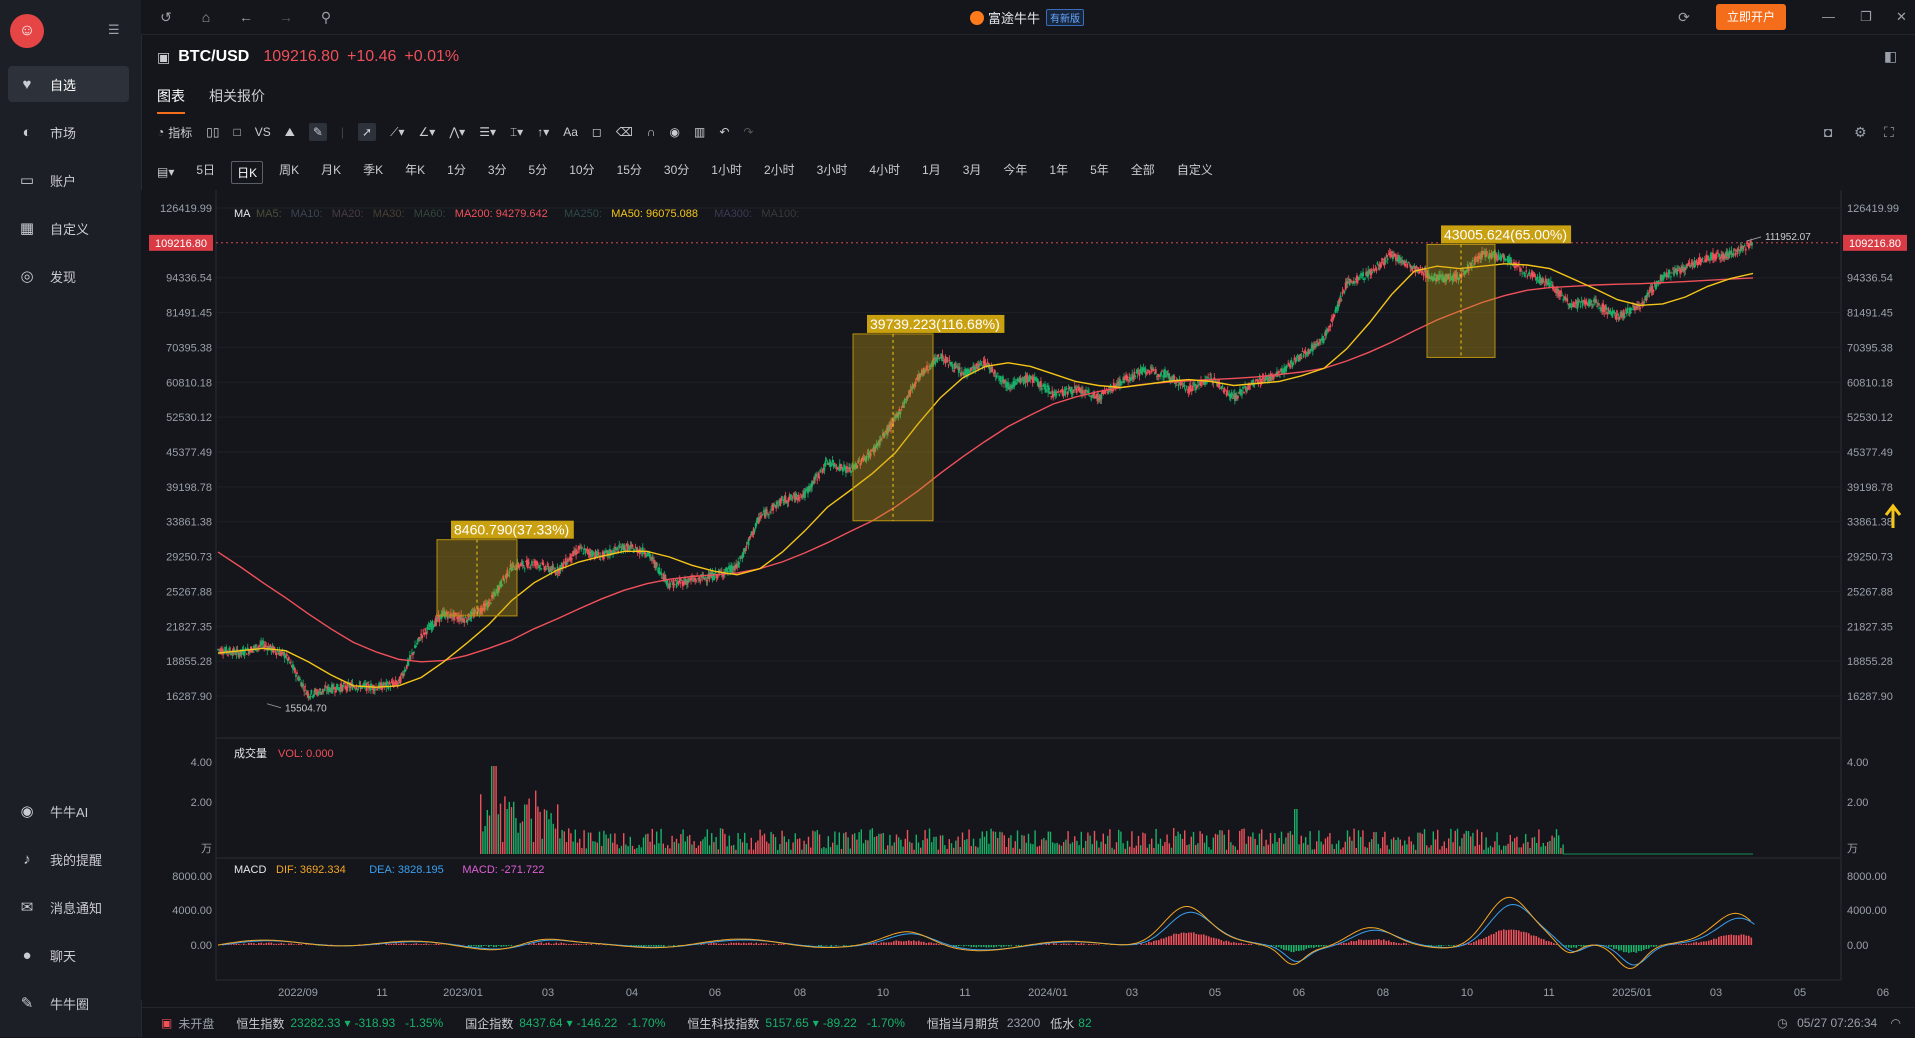 Image resolution: width=1915 pixels, height=1038 pixels. Describe the element at coordinates (581, 172) in the screenshot. I see `period-9: 10分` at that location.